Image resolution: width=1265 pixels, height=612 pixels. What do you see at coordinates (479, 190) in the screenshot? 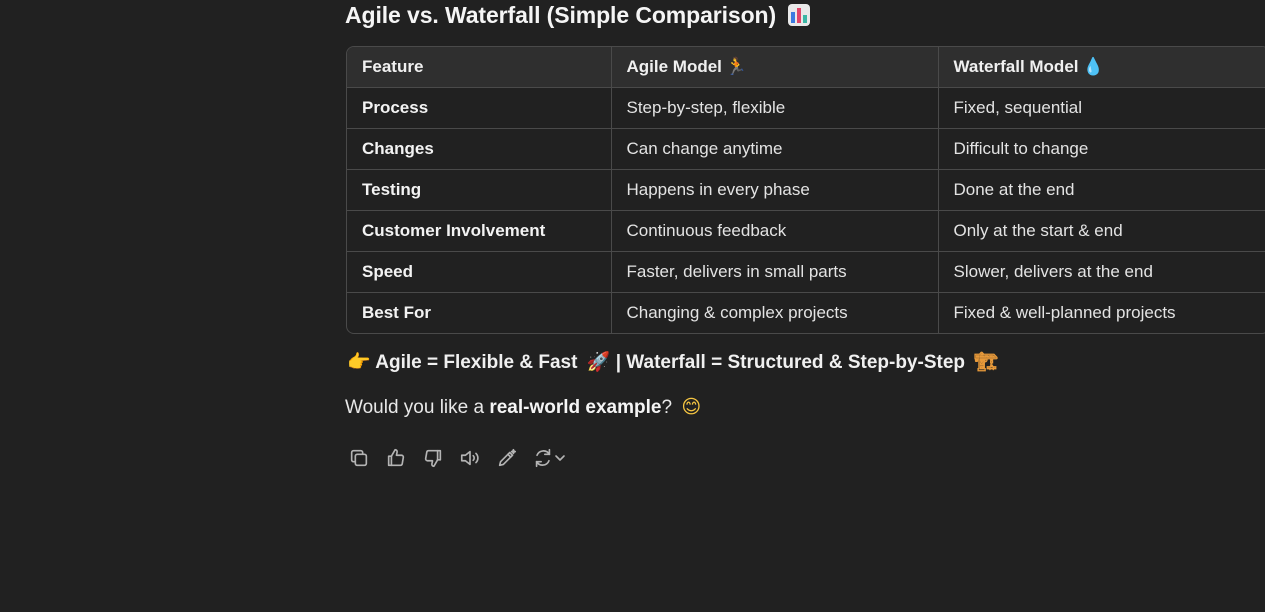
I see `feature-cell: Testing` at bounding box center [479, 190].